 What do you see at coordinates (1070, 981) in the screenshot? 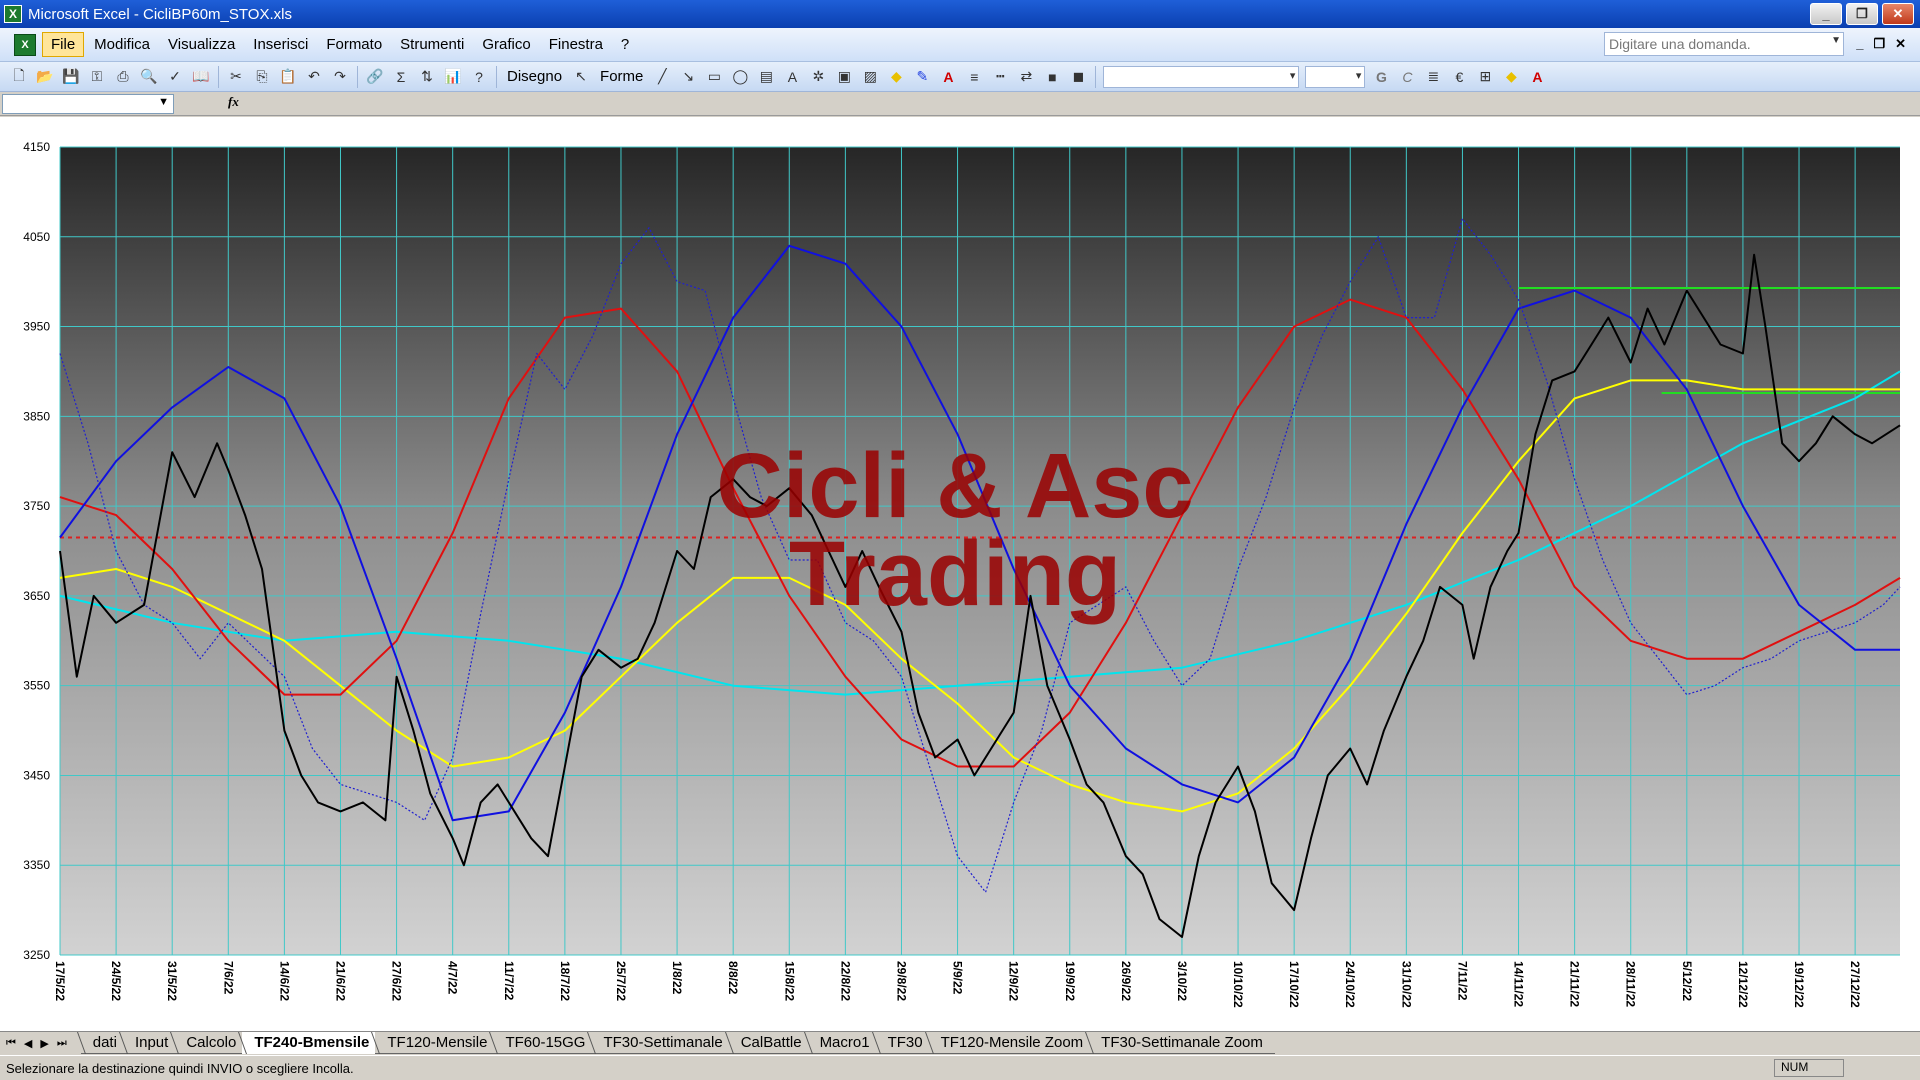
I see `x-tick-label: 19/9/22` at bounding box center [1070, 981].